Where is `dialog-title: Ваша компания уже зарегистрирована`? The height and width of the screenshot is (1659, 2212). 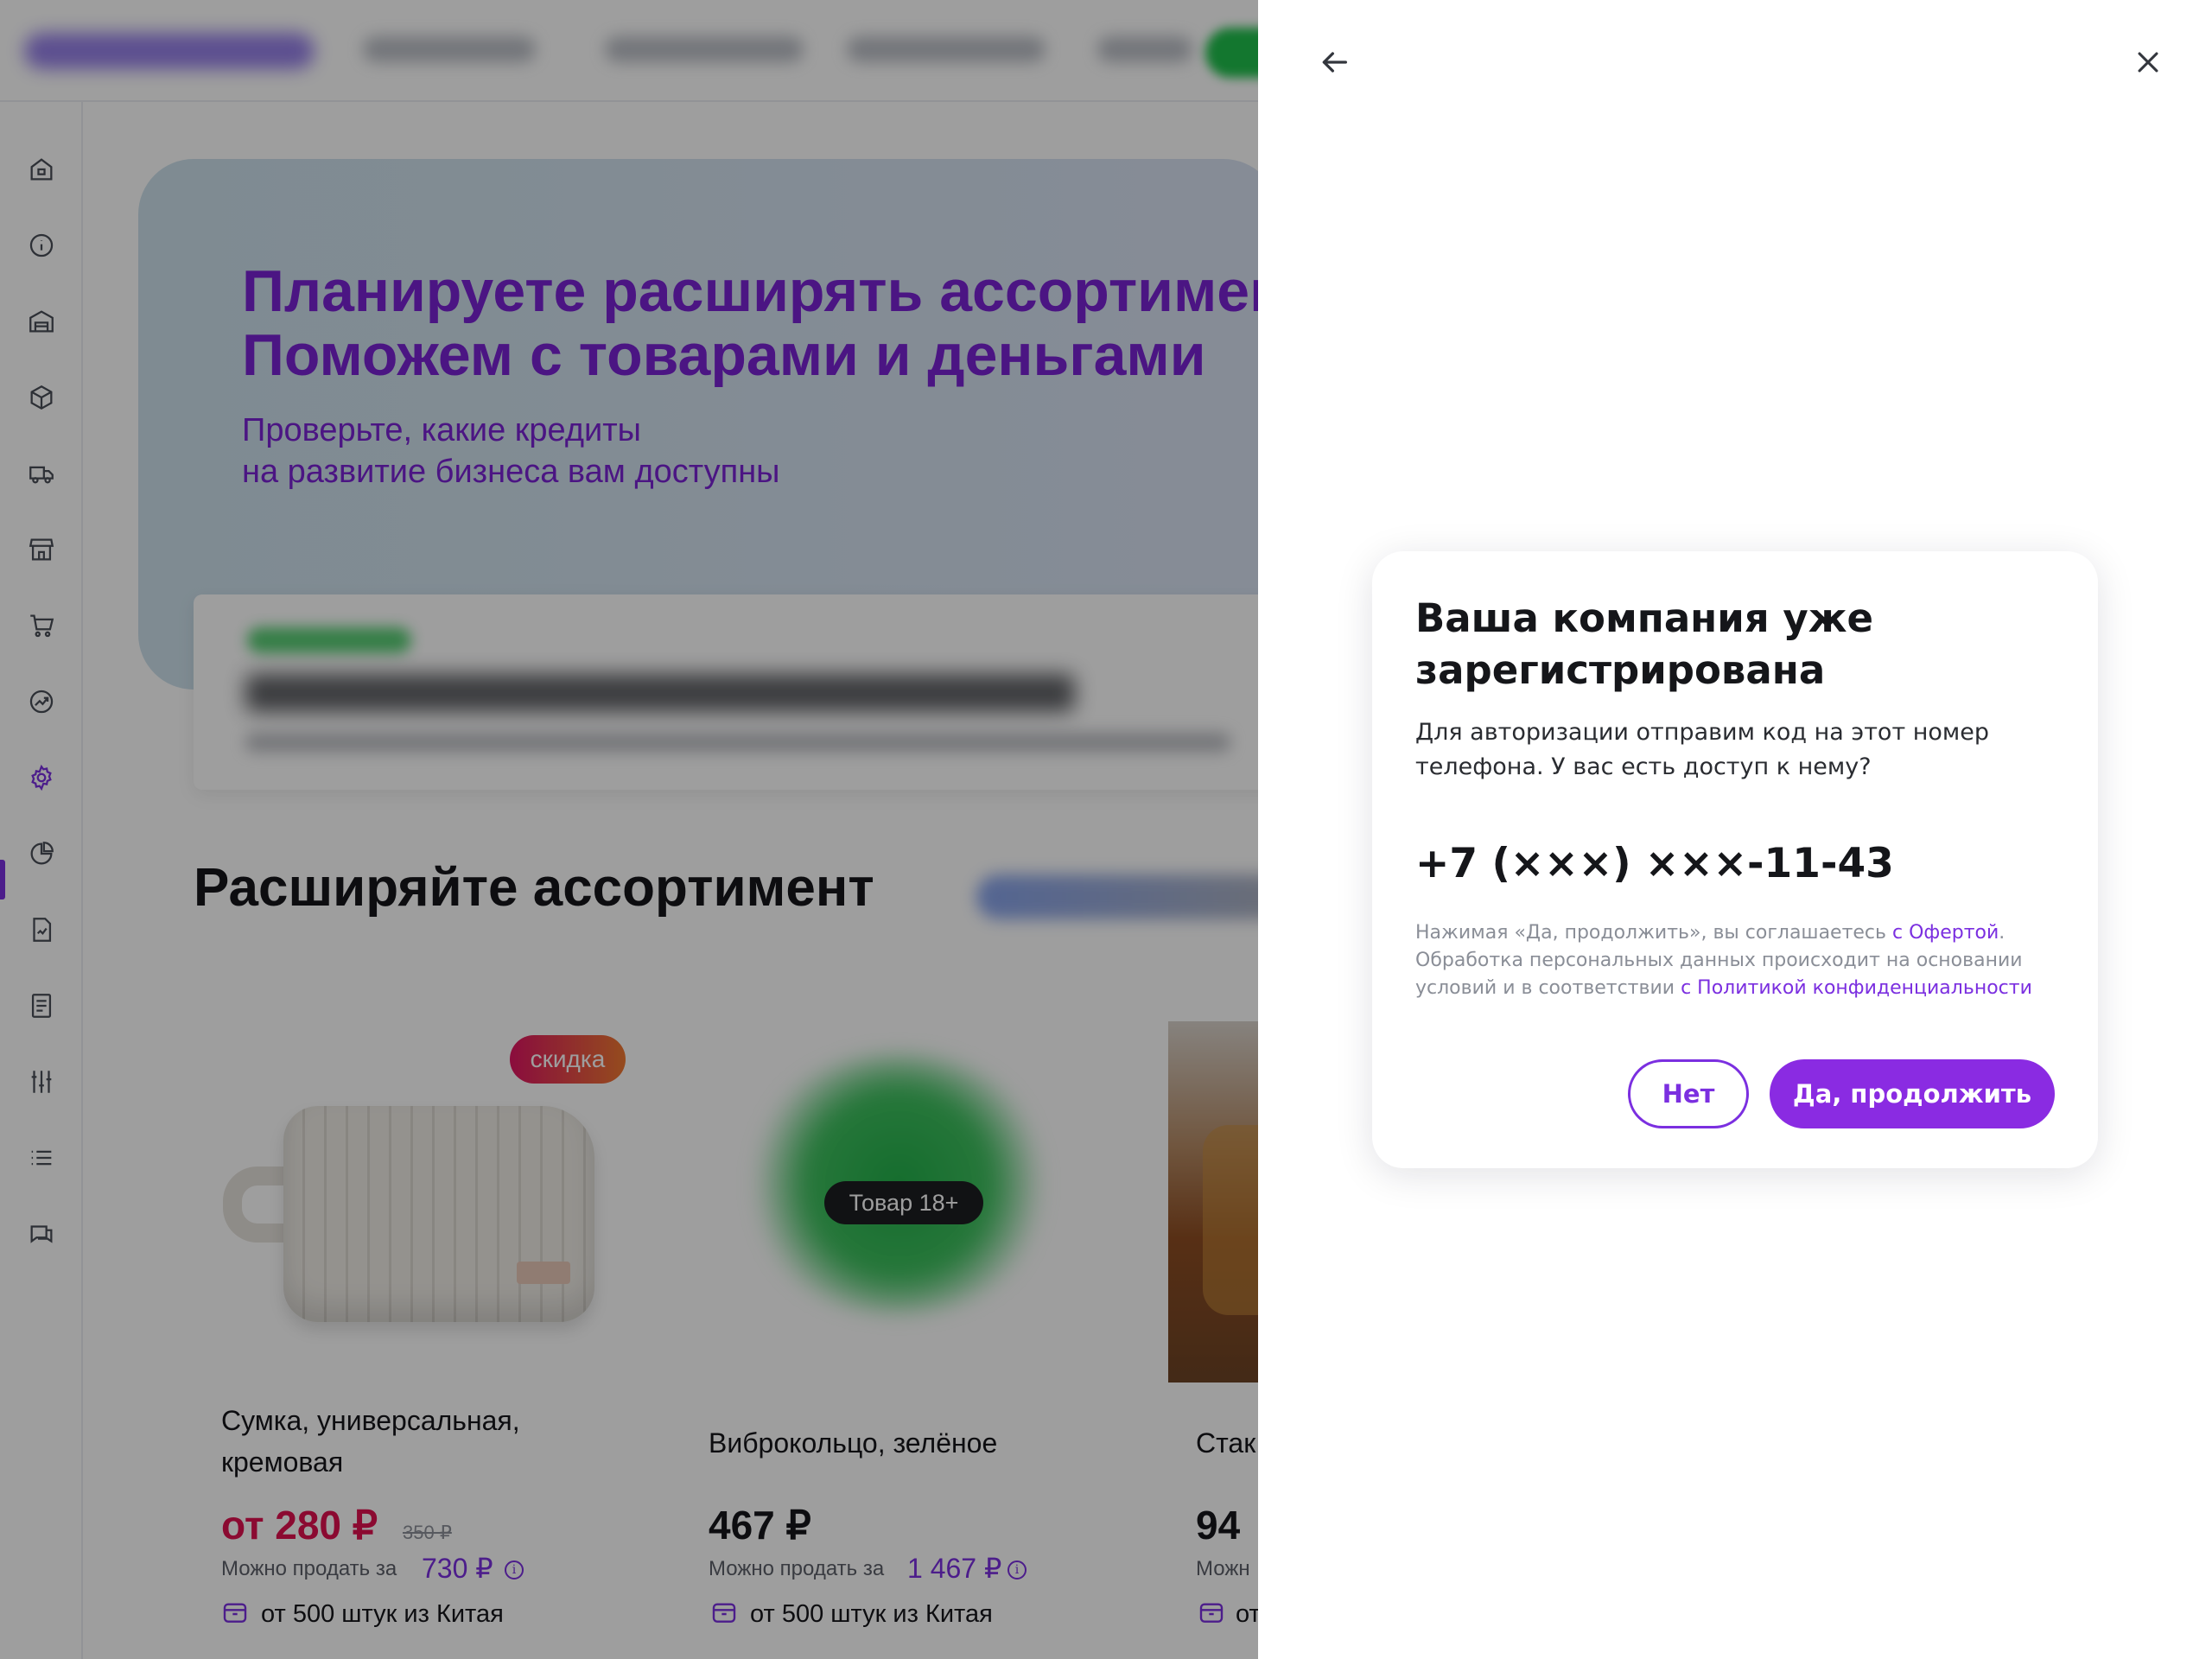
dialog-title: Ваша компания уже зарегистрирована is located at coordinates (1644, 644).